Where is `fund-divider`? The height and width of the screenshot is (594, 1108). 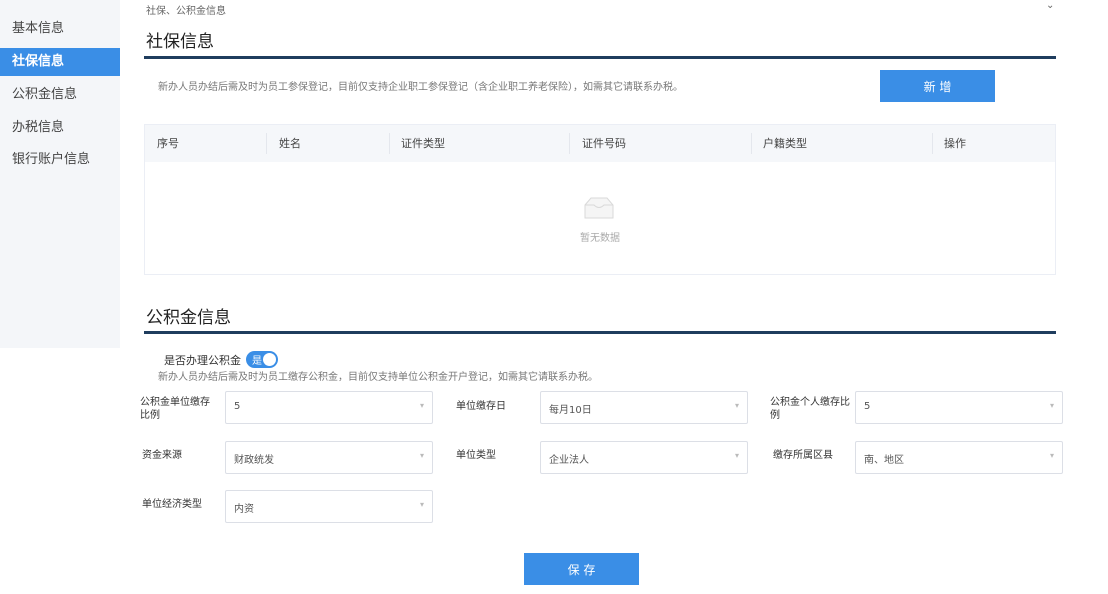 fund-divider is located at coordinates (600, 332).